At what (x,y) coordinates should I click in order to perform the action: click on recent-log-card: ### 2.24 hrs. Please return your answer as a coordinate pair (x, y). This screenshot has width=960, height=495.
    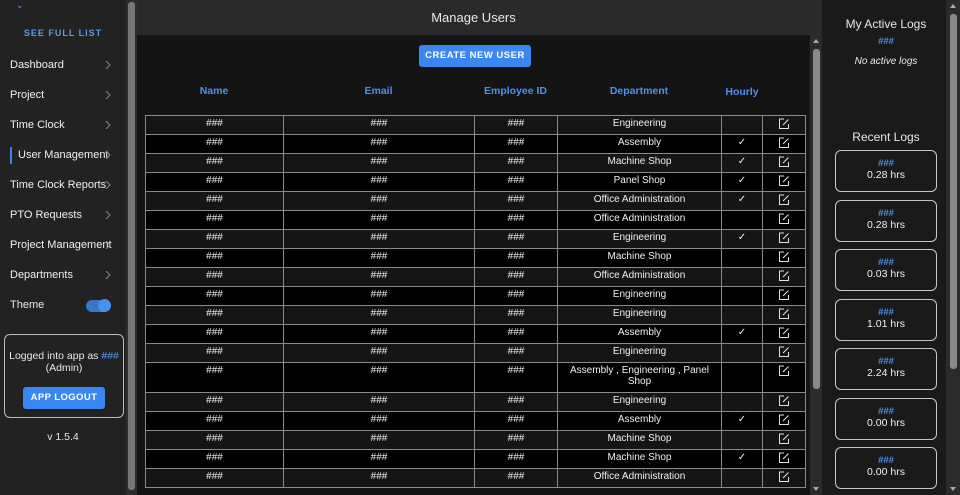
    Looking at the image, I should click on (886, 369).